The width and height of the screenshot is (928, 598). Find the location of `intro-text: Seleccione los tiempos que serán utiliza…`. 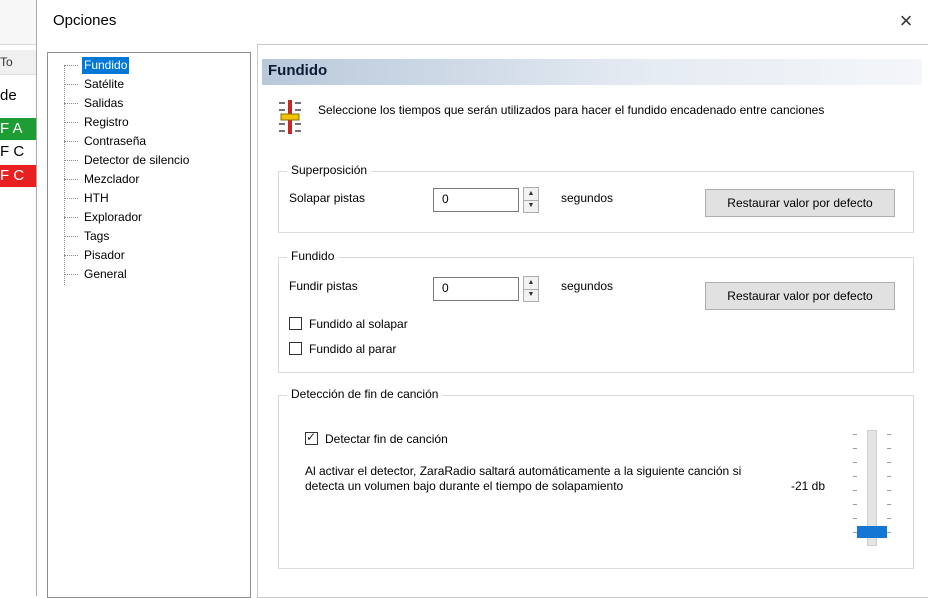

intro-text: Seleccione los tiempos que serán utiliza… is located at coordinates (571, 110).